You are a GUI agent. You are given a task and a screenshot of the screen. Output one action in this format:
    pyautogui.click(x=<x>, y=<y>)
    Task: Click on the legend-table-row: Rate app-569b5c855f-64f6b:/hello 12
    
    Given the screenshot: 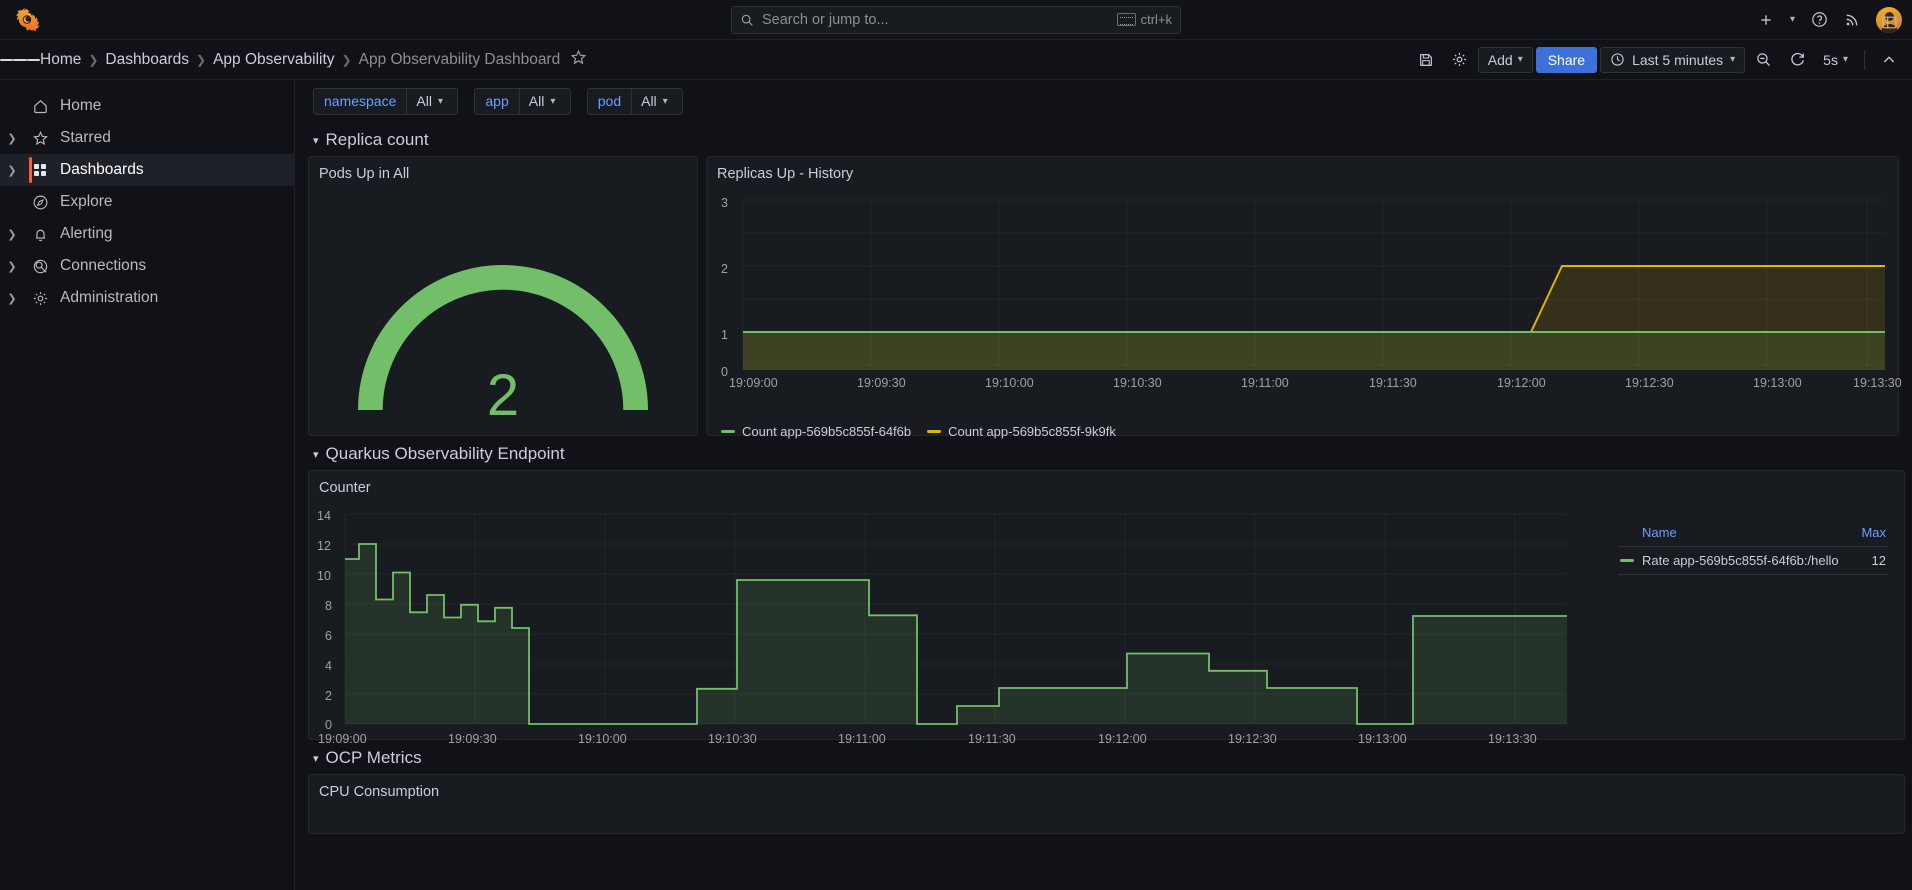 What is the action you would take?
    pyautogui.click(x=1753, y=561)
    